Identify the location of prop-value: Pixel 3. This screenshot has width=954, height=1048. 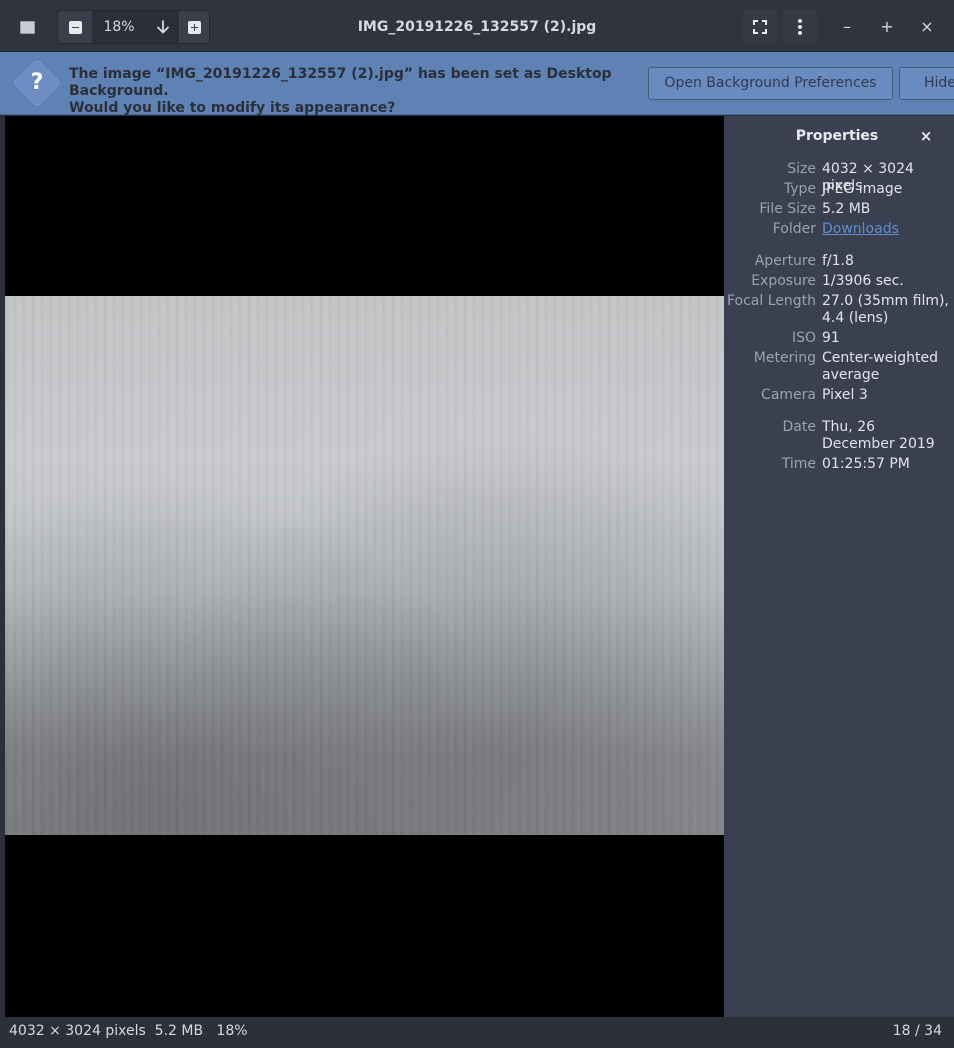
(845, 395).